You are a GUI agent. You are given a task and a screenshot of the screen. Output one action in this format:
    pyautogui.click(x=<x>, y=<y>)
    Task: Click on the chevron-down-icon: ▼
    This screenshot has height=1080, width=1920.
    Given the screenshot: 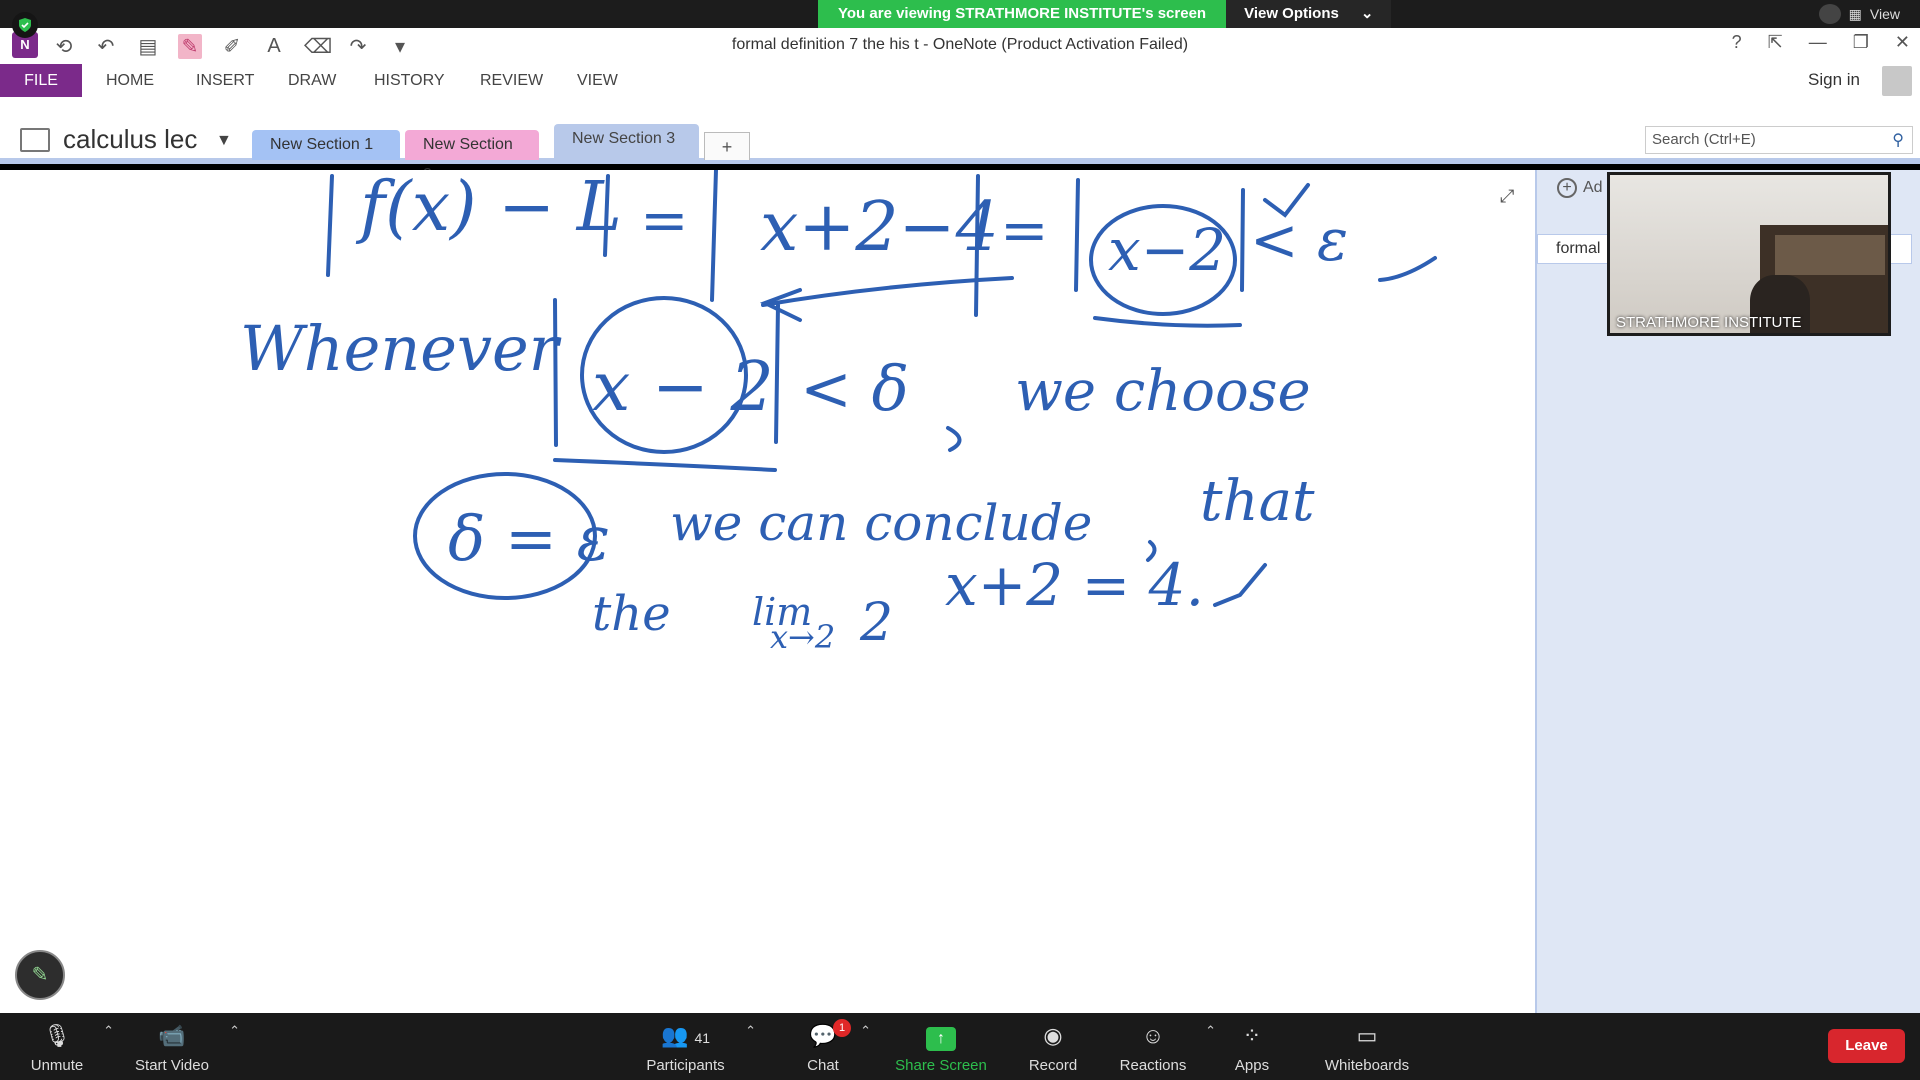 What is the action you would take?
    pyautogui.click(x=224, y=141)
    